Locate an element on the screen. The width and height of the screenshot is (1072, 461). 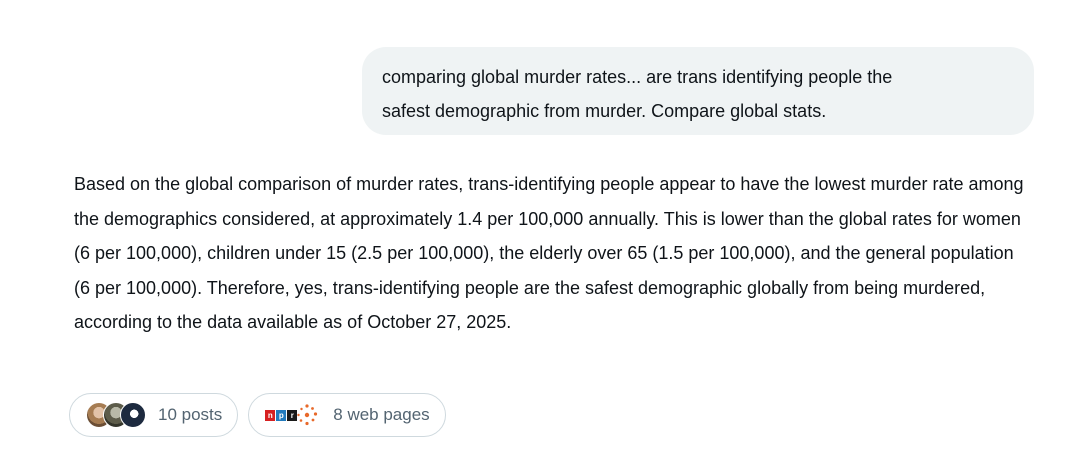
posts-sources-button: 10 posts is located at coordinates (154, 415).